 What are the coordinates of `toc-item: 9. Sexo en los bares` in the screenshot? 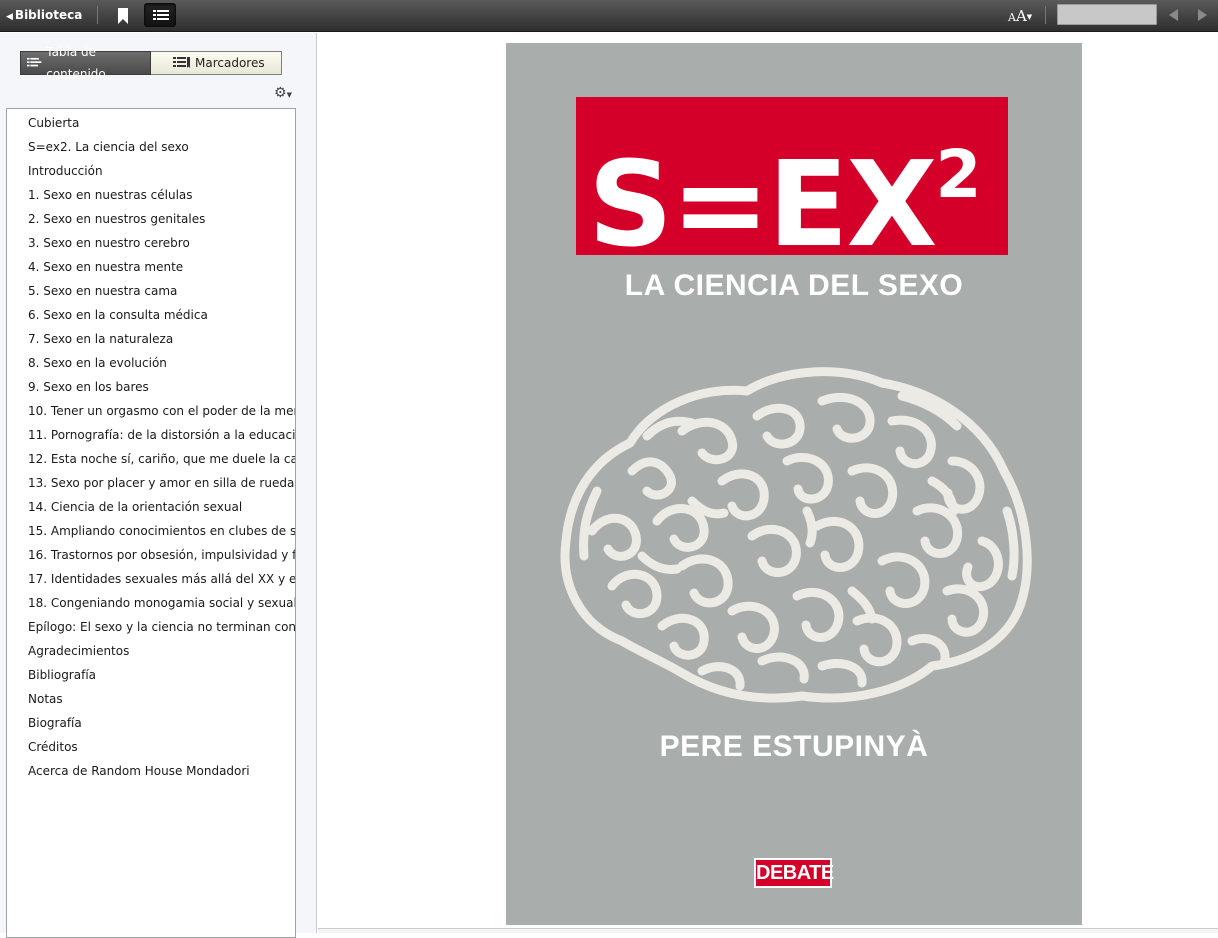 It's located at (151, 387).